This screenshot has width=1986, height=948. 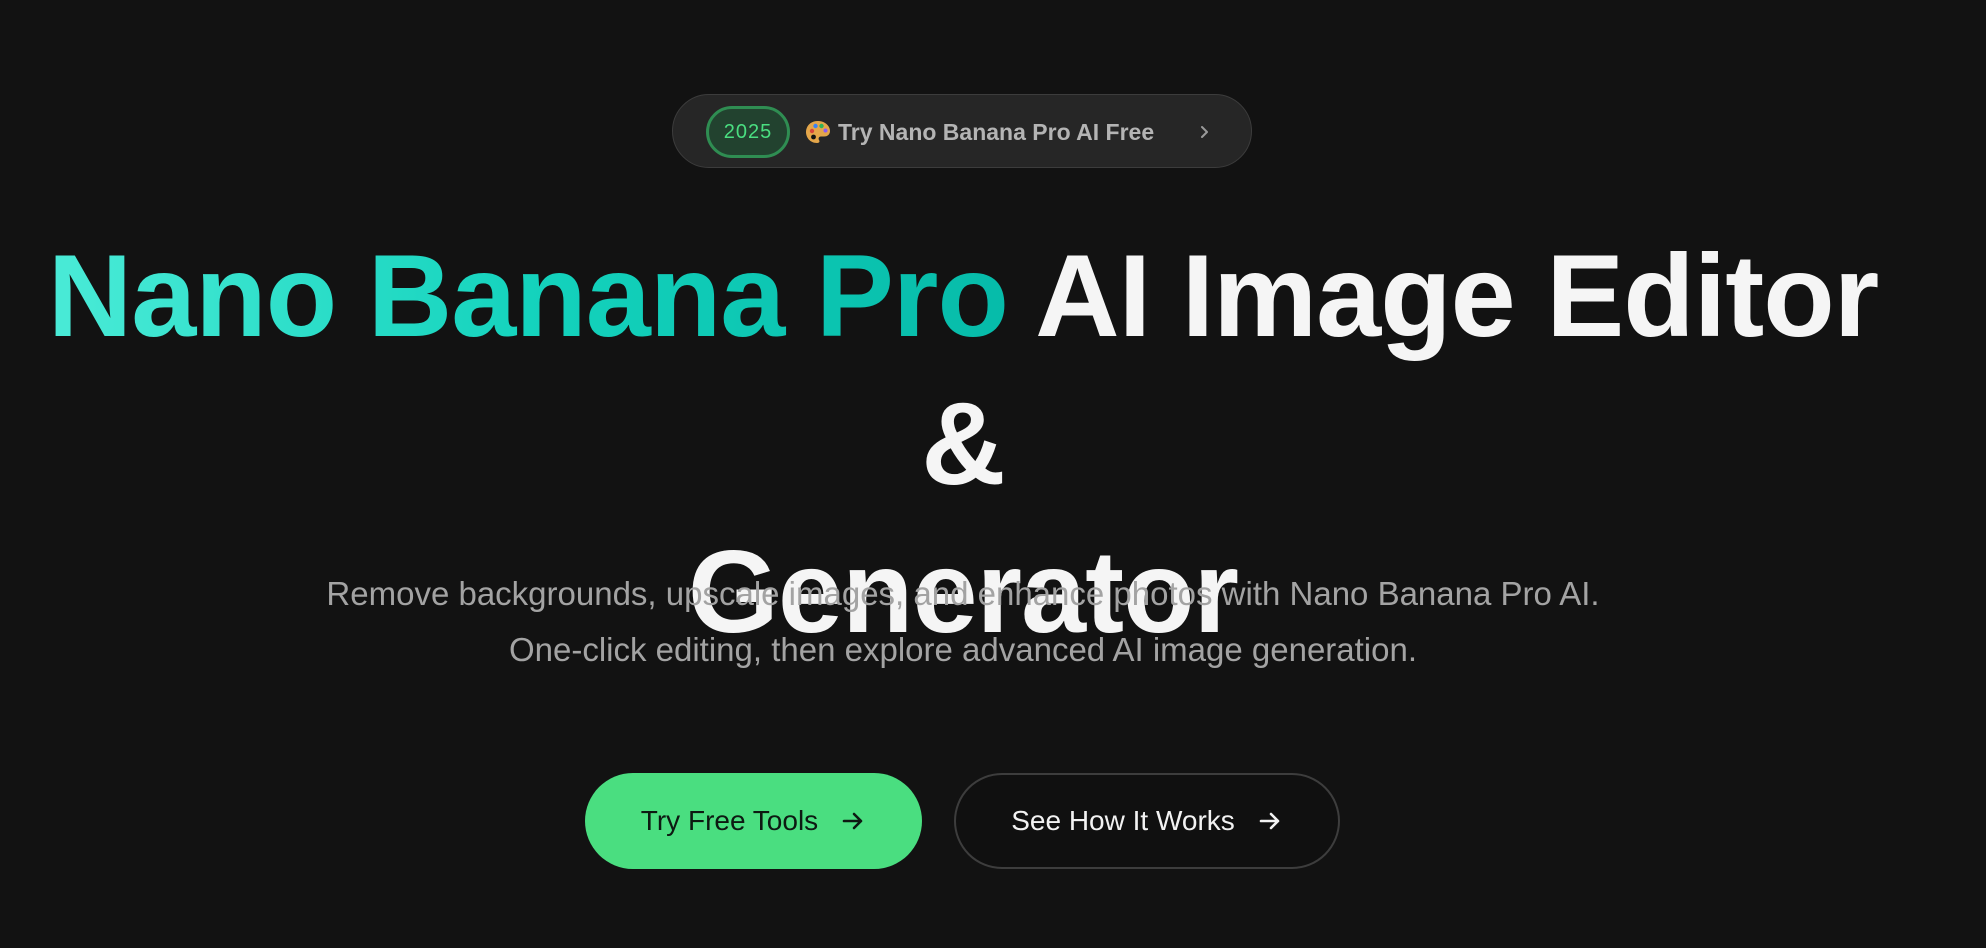 I want to click on see-how-it-works-label: See How It Works, so click(x=1123, y=820).